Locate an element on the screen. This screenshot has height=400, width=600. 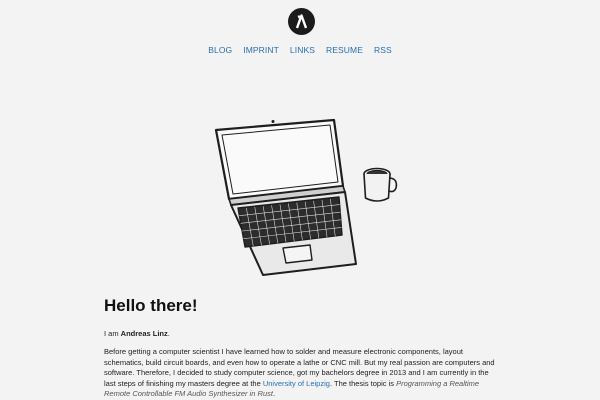
site-logo is located at coordinates (301, 21).